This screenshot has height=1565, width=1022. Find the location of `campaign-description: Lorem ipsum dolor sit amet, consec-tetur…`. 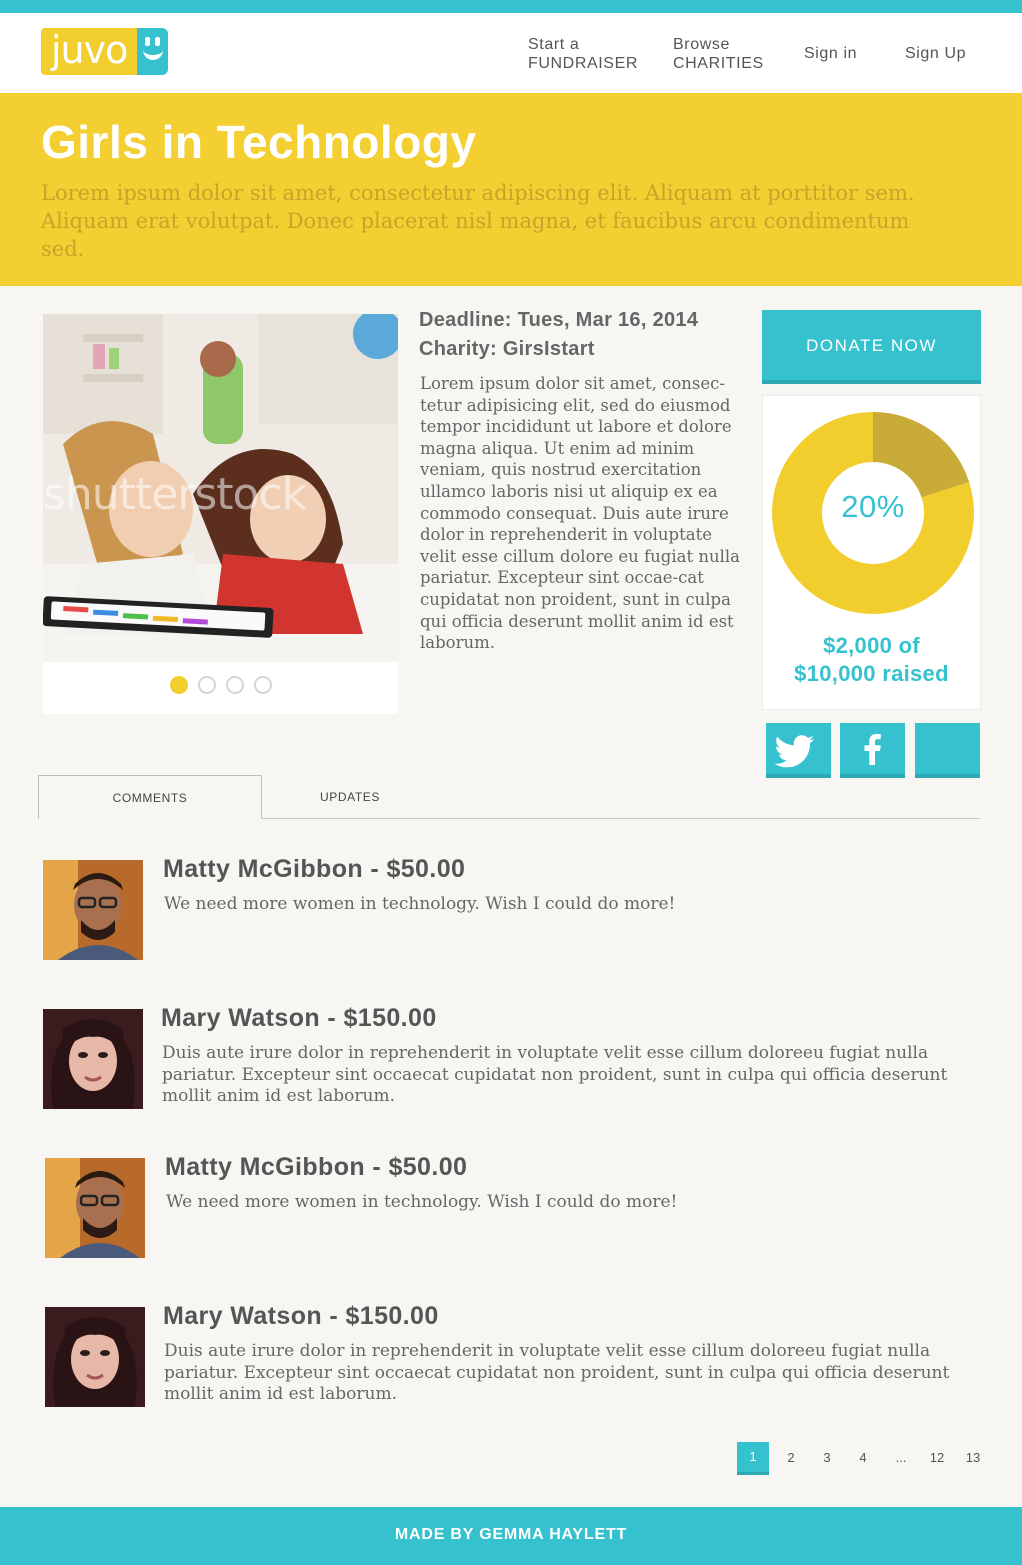

campaign-description: Lorem ipsum dolor sit amet, consec-tetur… is located at coordinates (580, 513).